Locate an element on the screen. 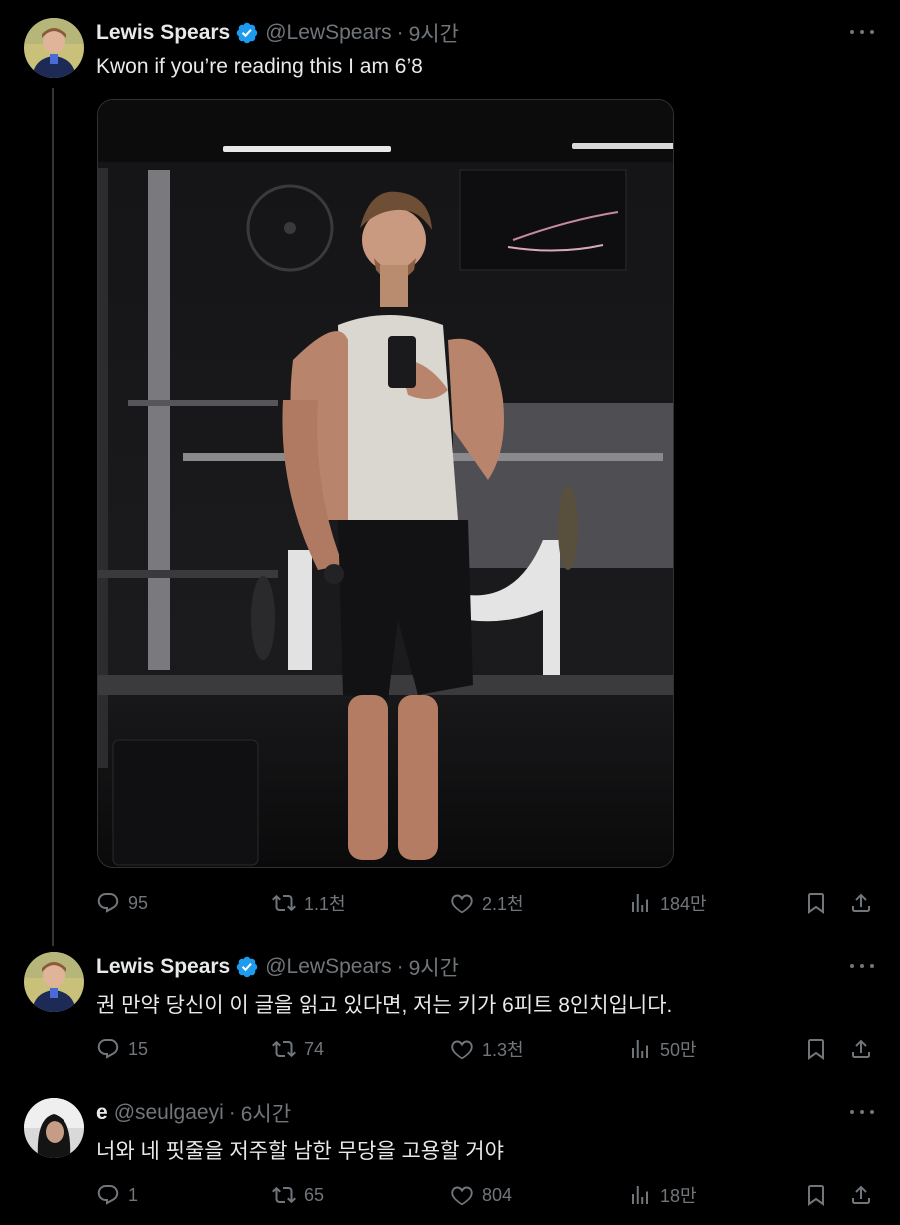 The image size is (900, 1225). reply-button: 1 is located at coordinates (117, 1195).